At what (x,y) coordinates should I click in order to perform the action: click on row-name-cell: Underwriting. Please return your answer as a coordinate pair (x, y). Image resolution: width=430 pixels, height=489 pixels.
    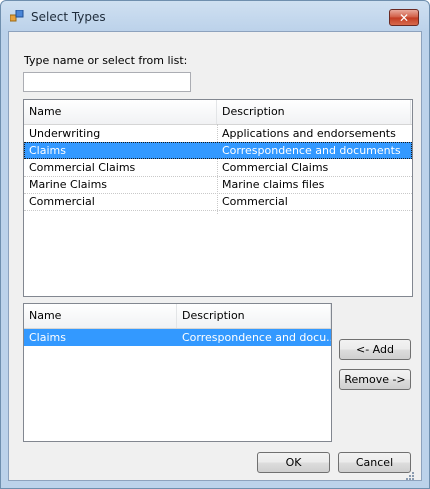
    Looking at the image, I should click on (65, 133).